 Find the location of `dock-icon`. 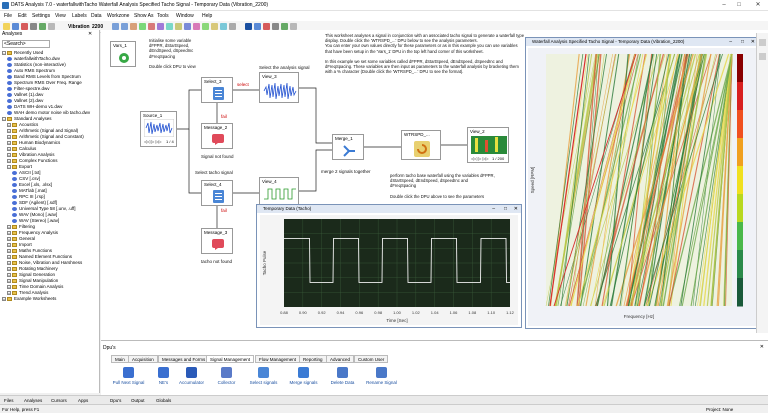

dock-icon is located at coordinates (762, 56).